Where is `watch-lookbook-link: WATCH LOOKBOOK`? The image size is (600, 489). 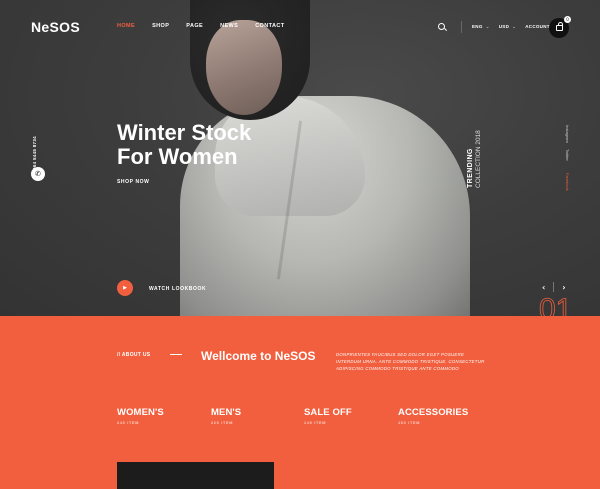
watch-lookbook-link: WATCH LOOKBOOK is located at coordinates (177, 289).